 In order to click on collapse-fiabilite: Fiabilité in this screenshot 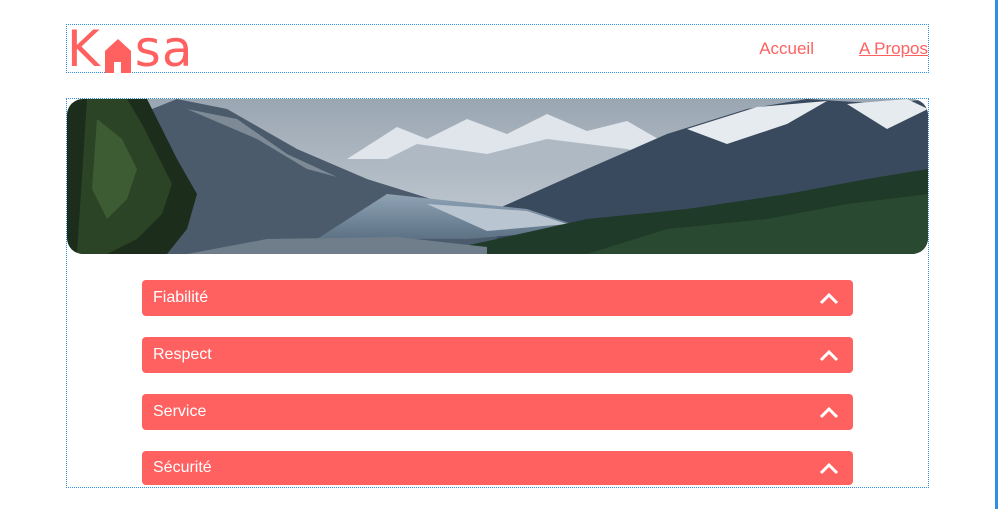, I will do `click(497, 298)`.